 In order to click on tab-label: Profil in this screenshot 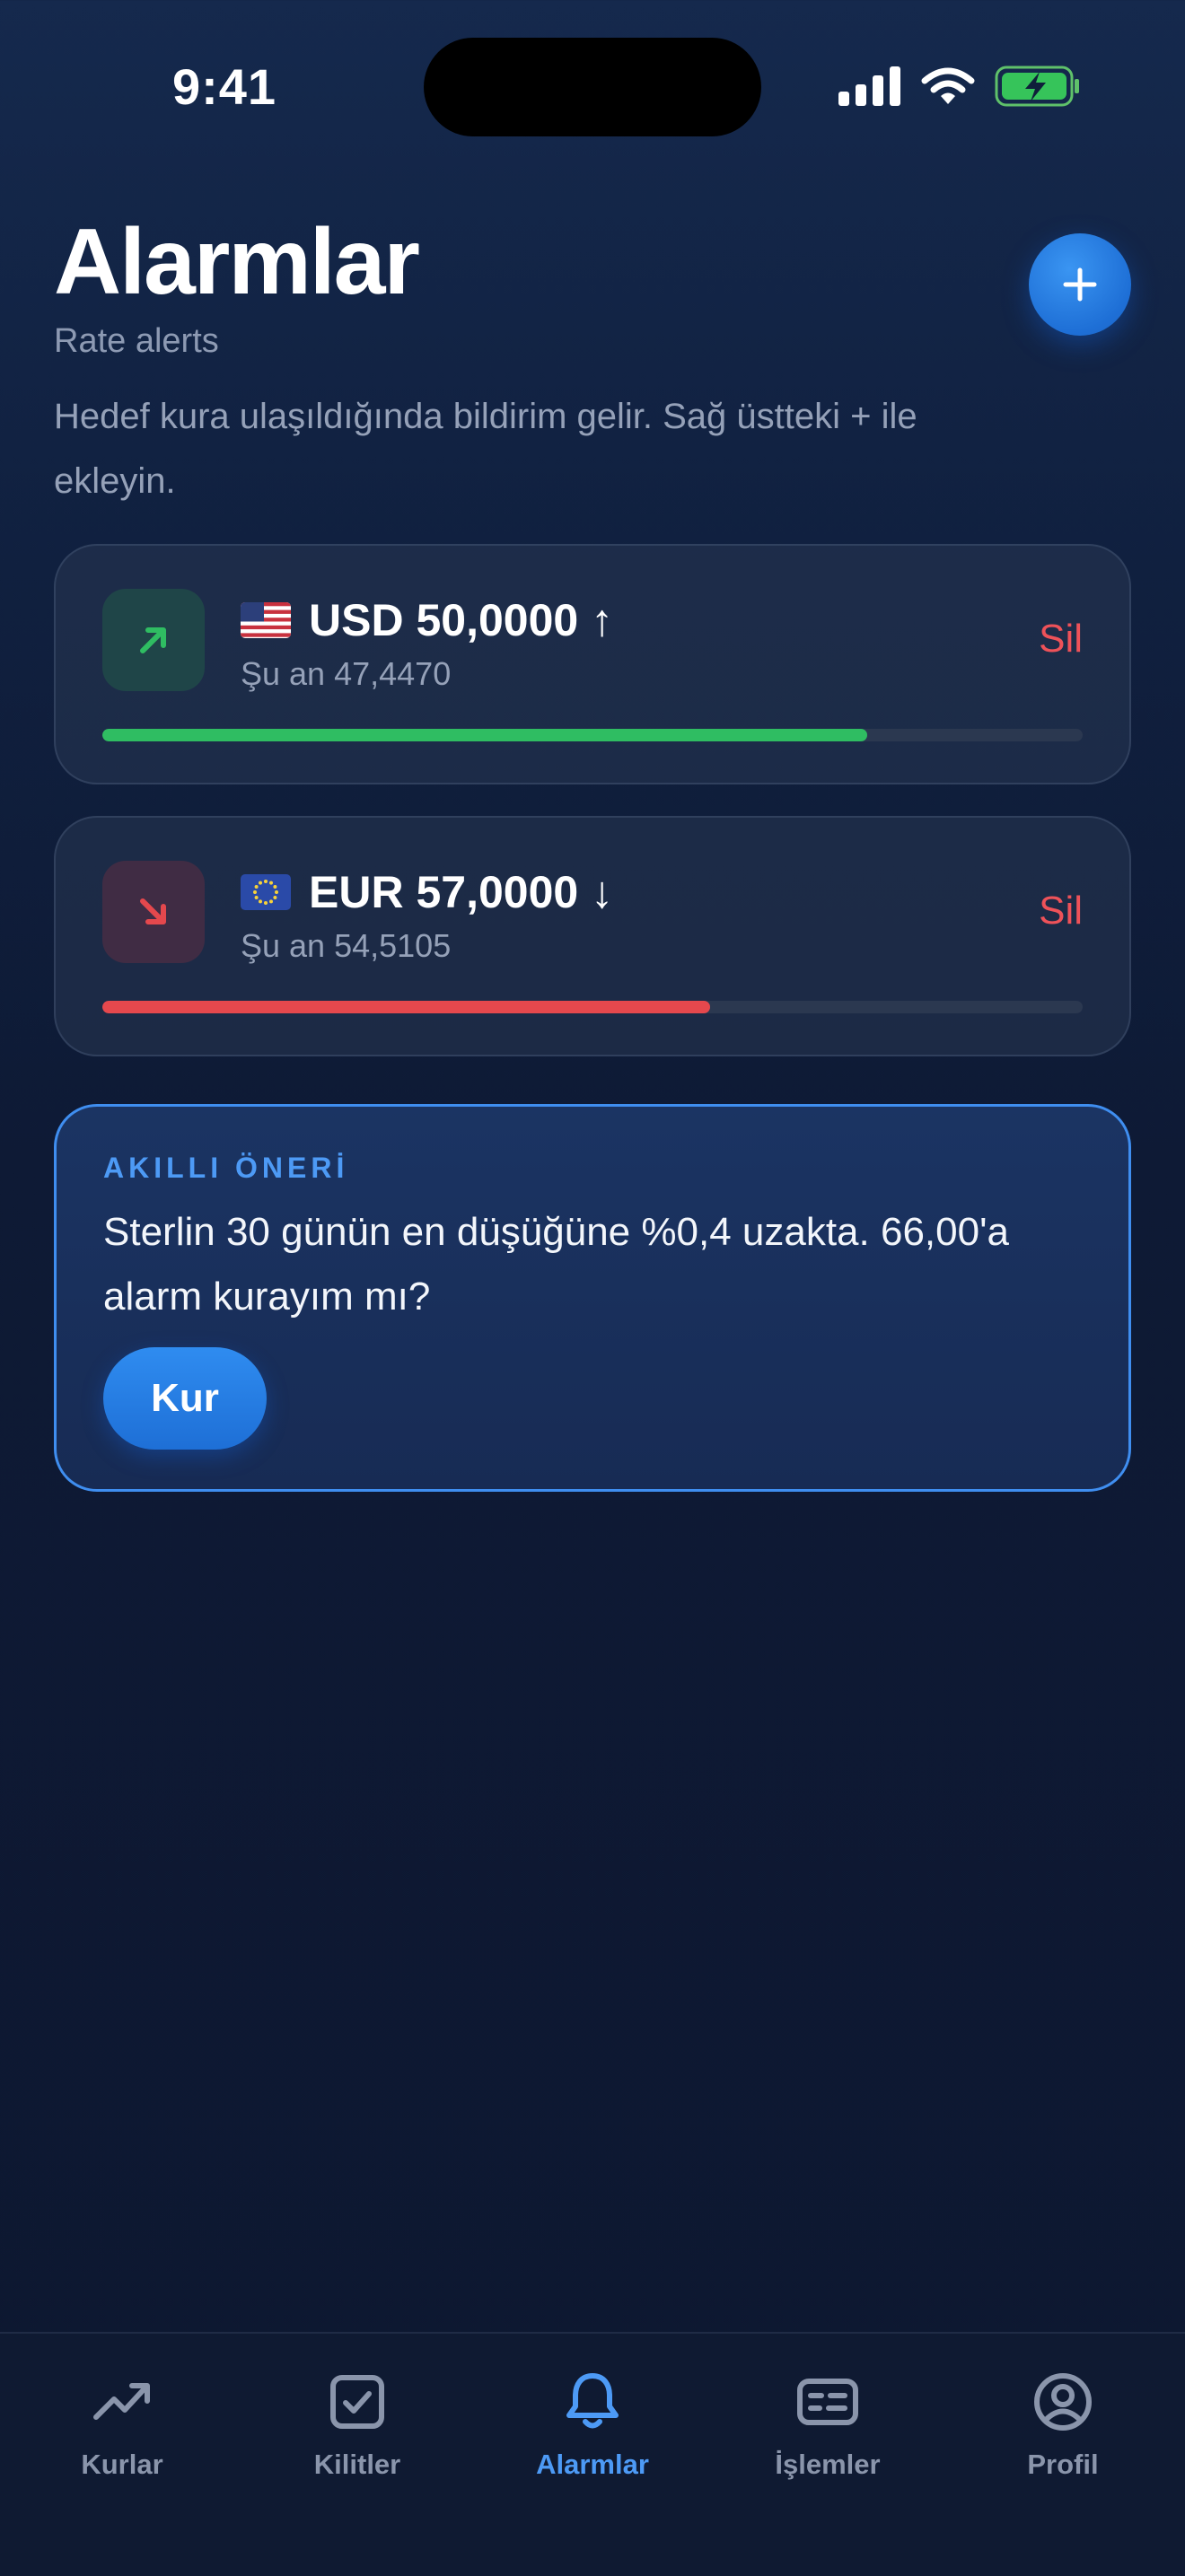, I will do `click(1063, 2464)`.